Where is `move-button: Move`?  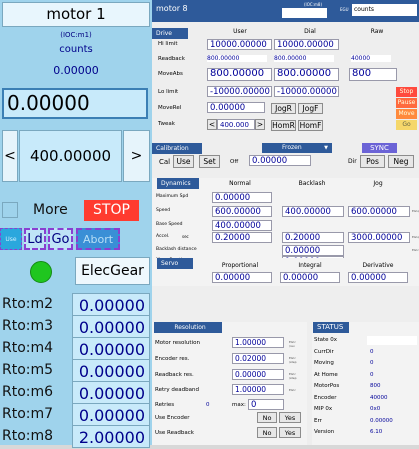 move-button: Move is located at coordinates (406, 114).